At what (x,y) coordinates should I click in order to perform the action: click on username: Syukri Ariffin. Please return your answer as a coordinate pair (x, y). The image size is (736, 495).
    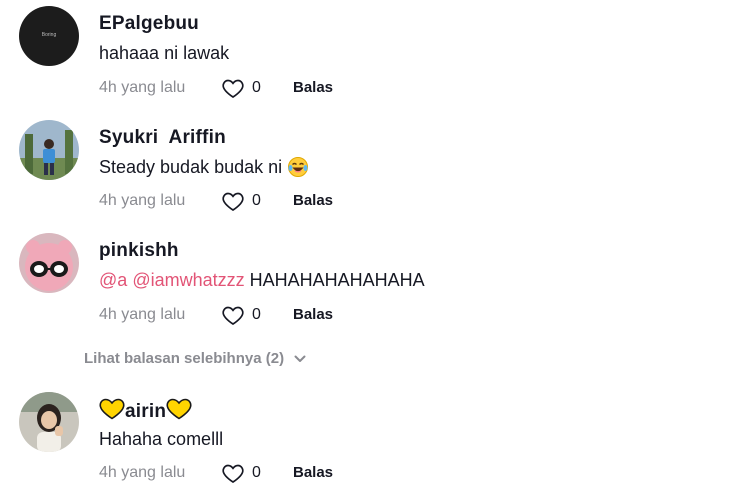
    Looking at the image, I should click on (162, 138).